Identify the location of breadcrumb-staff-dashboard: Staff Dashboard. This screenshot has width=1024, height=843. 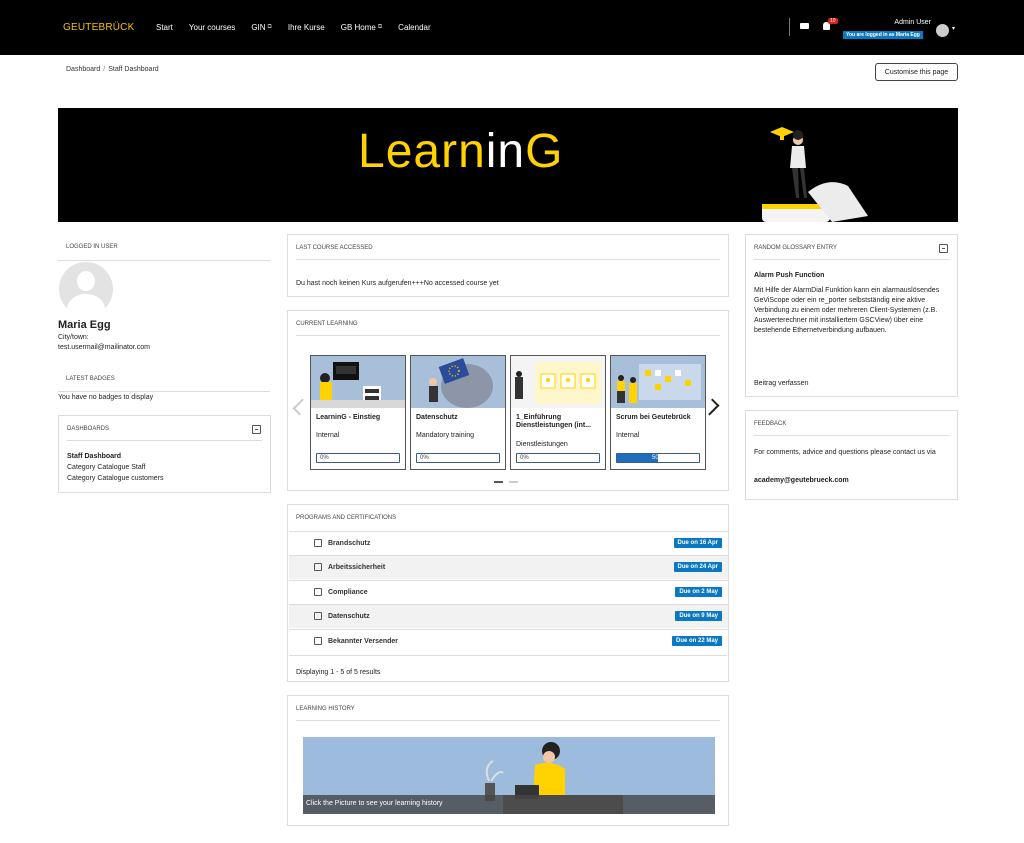
(133, 69).